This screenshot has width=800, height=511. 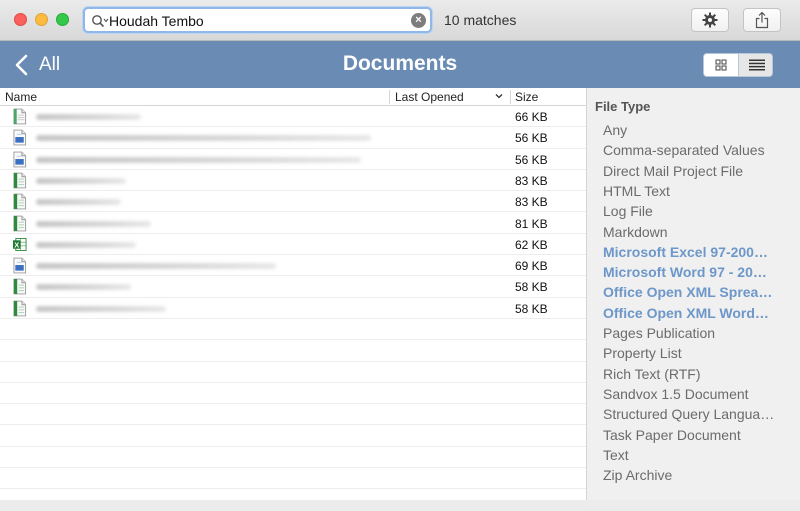 I want to click on file-type-item: Text, so click(x=695, y=455).